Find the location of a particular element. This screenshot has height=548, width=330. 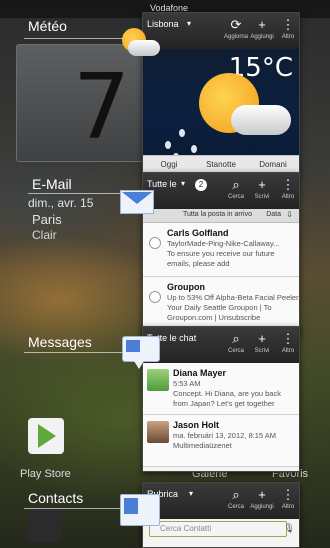

section-title-contacts: Contacts is located at coordinates (56, 498).